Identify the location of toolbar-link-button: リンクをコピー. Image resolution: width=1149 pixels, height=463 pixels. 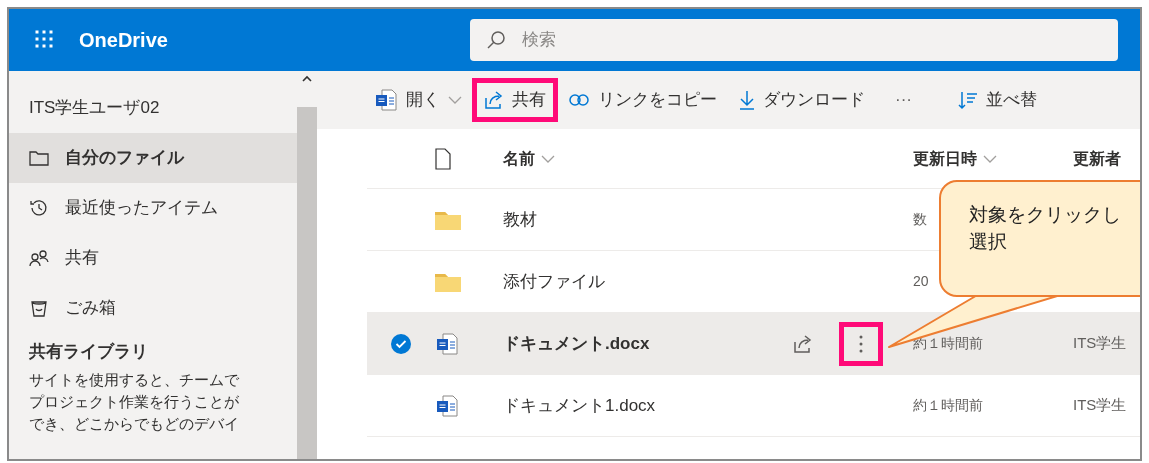
(642, 100).